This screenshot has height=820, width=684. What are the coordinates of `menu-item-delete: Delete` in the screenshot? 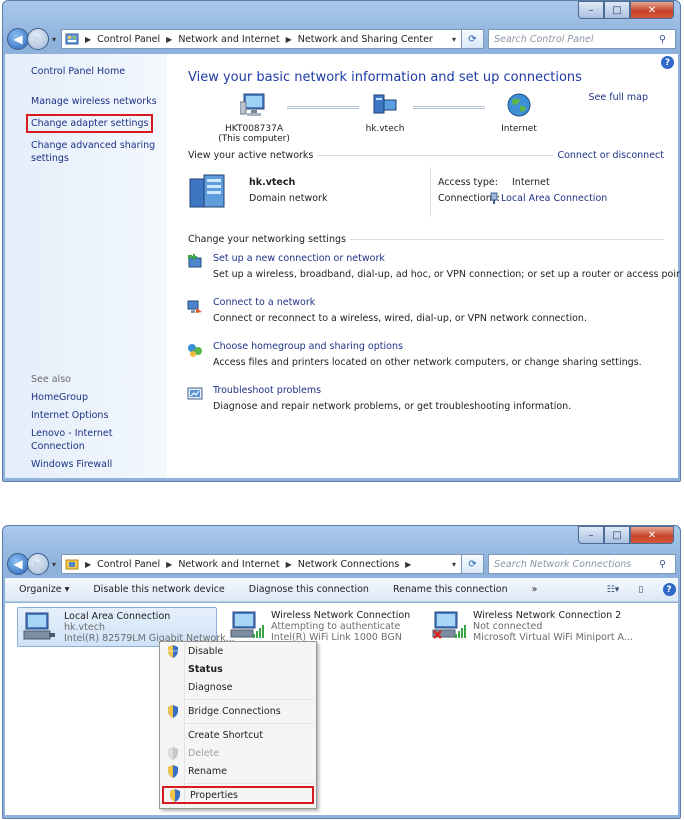 It's located at (238, 753).